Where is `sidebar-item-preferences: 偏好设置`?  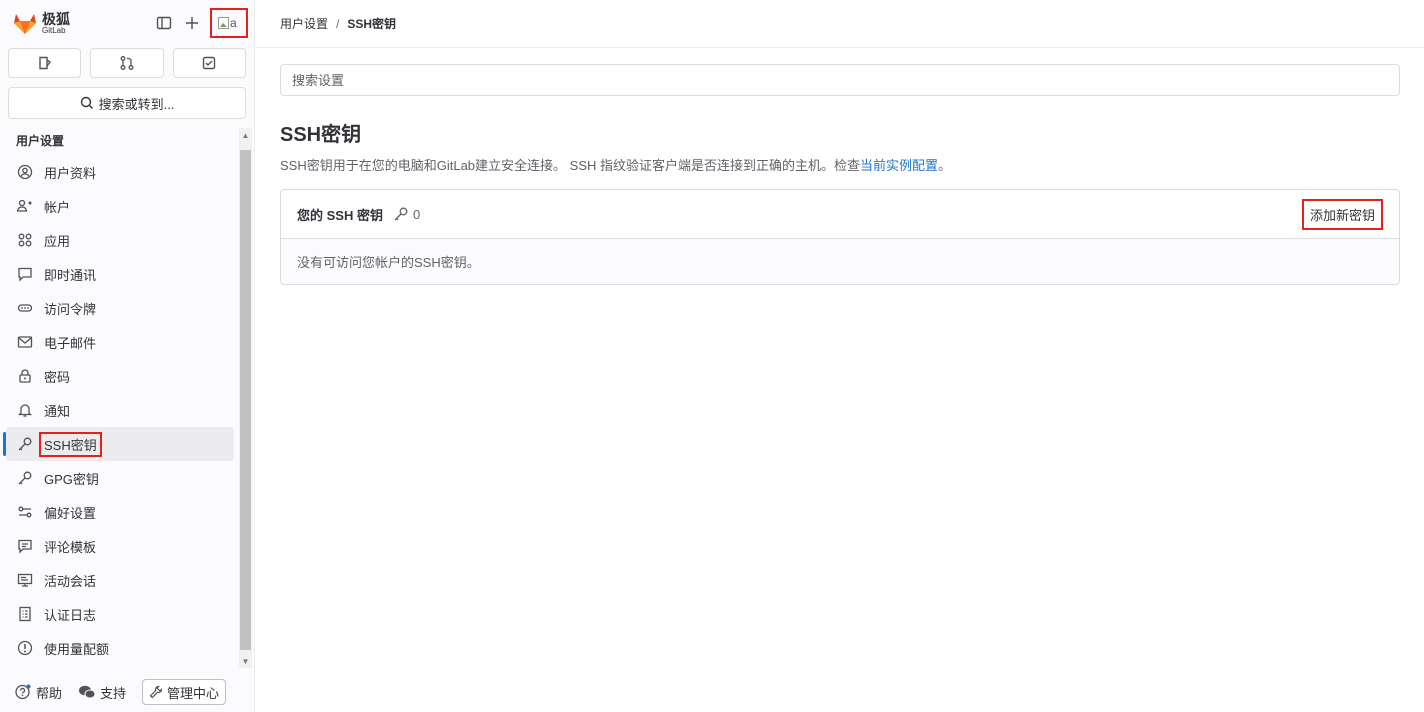 sidebar-item-preferences: 偏好设置 is located at coordinates (120, 512).